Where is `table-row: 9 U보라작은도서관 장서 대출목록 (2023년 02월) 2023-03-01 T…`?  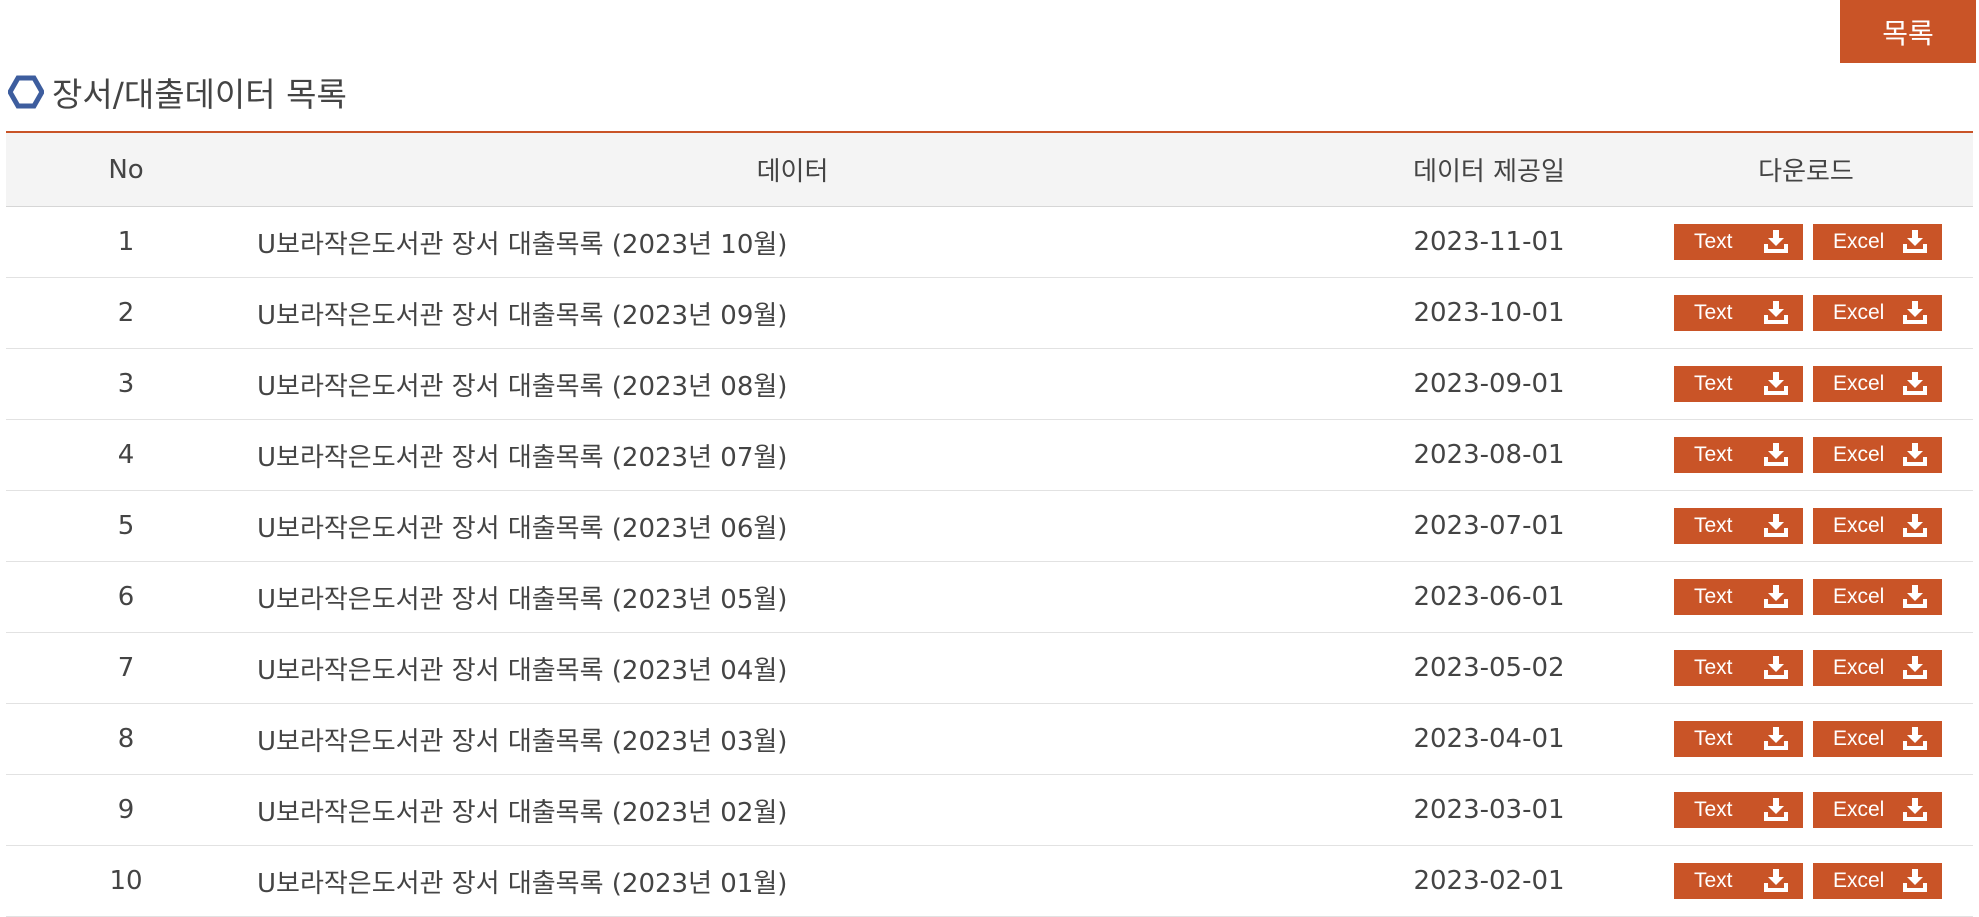 table-row: 9 U보라작은도서관 장서 대출목록 (2023년 02월) 2023-03-01 T… is located at coordinates (989, 810).